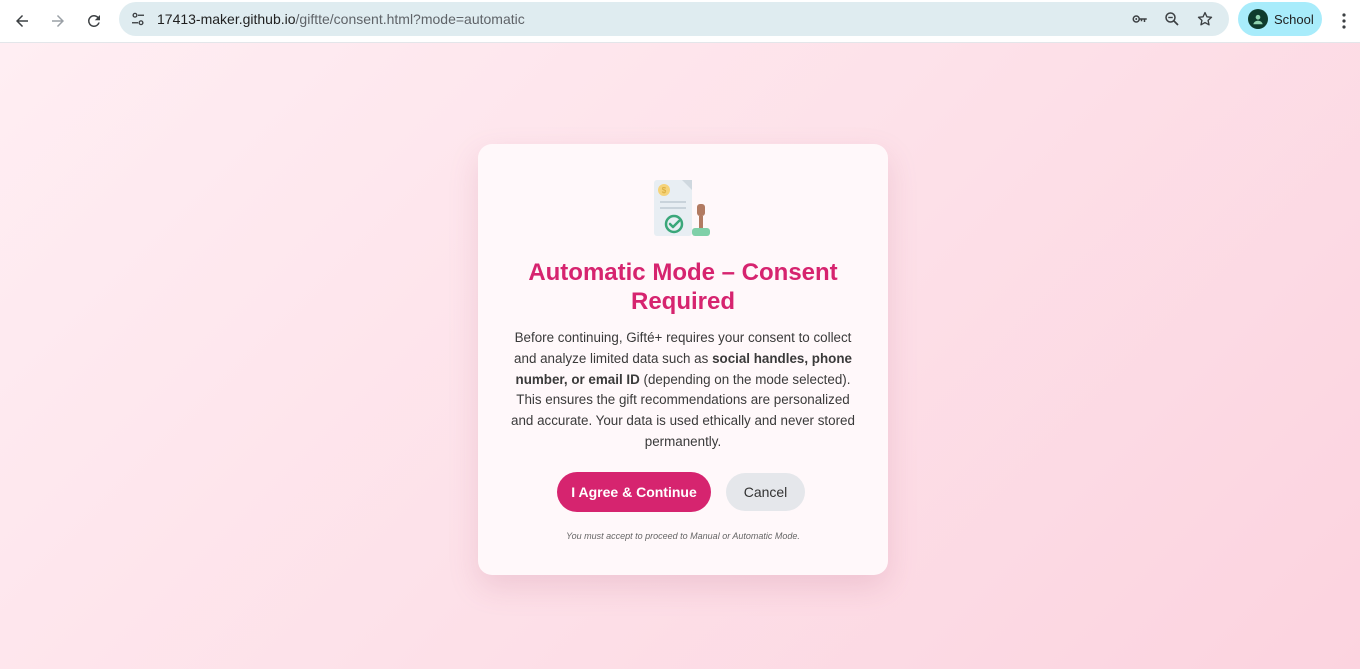 The height and width of the screenshot is (669, 1360). I want to click on bookmark-button, so click(1205, 19).